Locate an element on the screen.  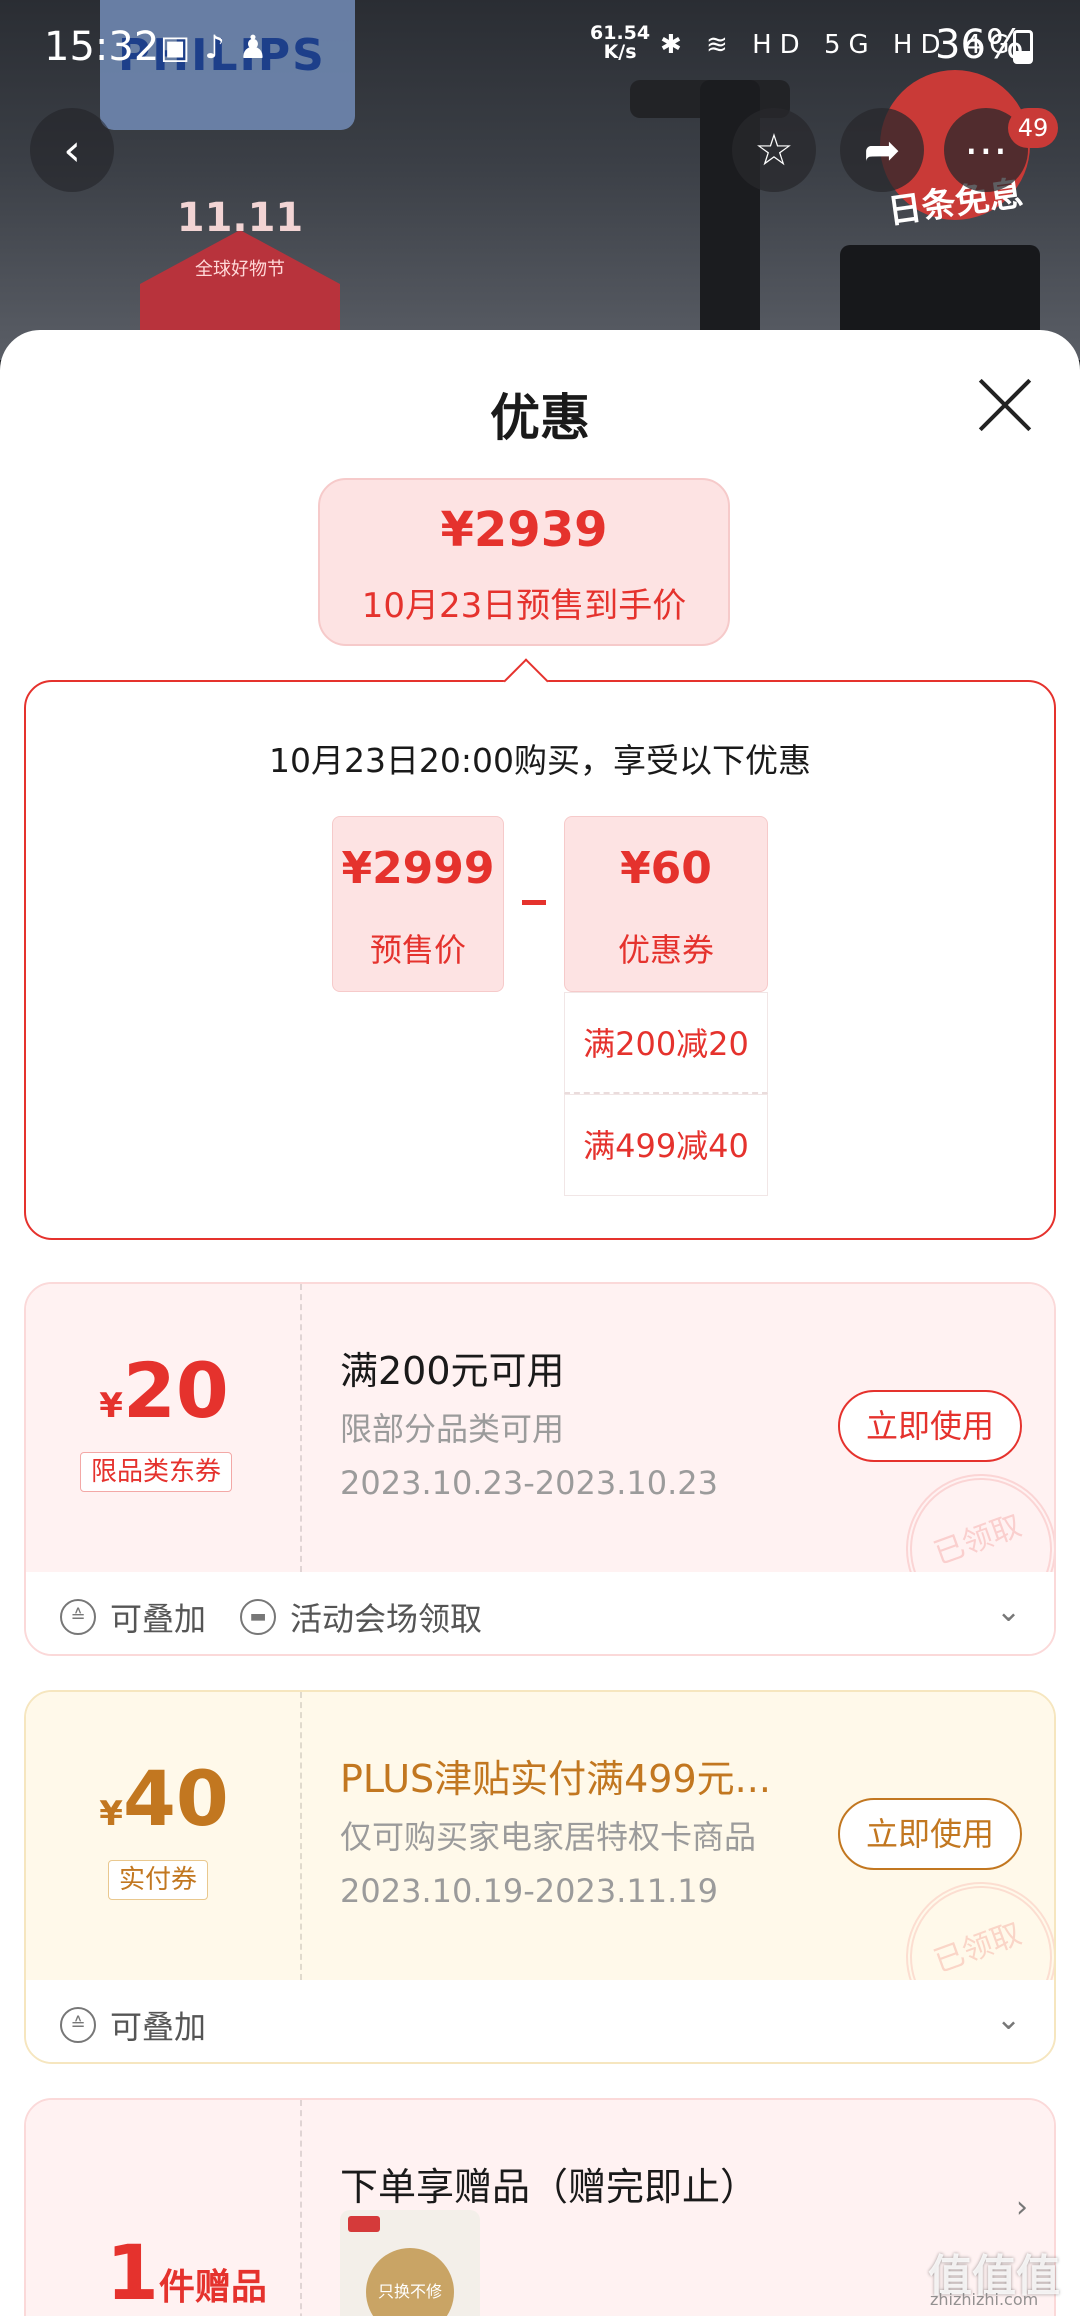
final-price-pill: ¥2939 10月23日预售到手价 is located at coordinates (524, 562).